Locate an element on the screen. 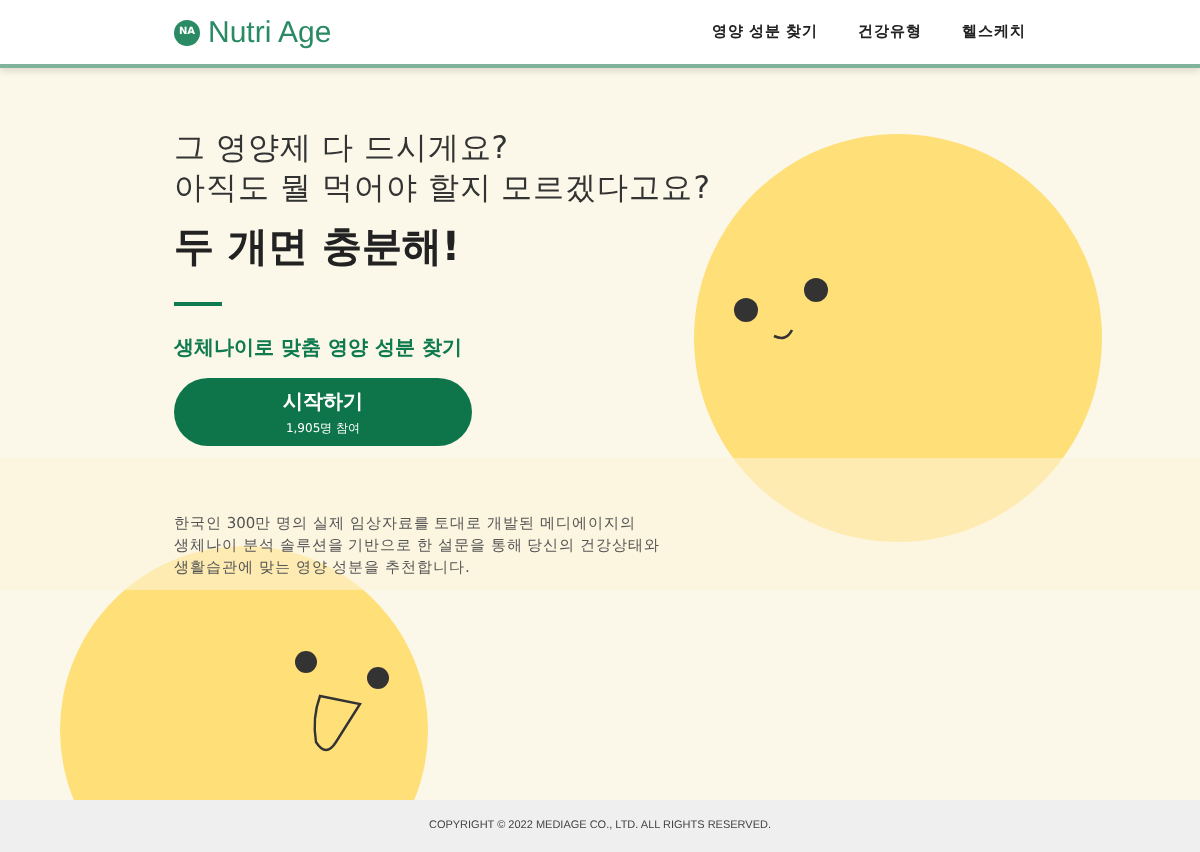  subtitle: 생체나이로 맞춤 영양 성분 찾기 is located at coordinates (319, 349).